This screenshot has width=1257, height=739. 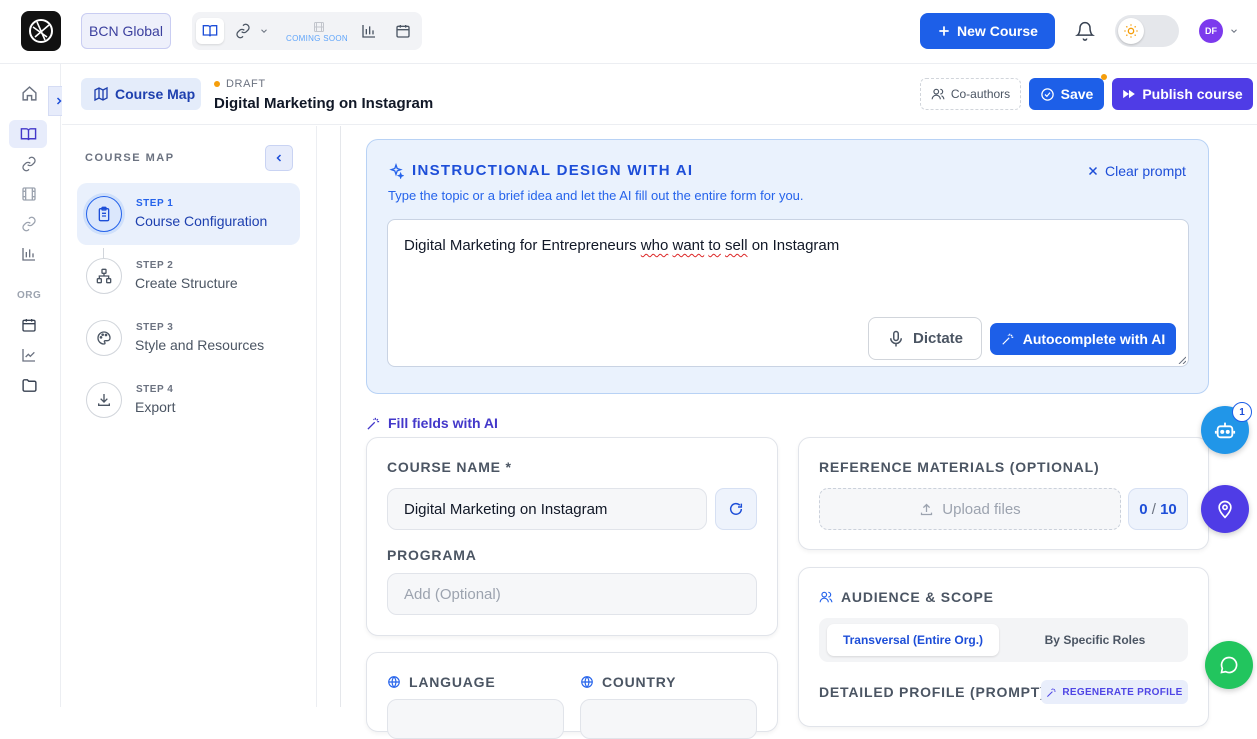 I want to click on locale-card: LANGUAGE COUNTRY, so click(x=572, y=695).